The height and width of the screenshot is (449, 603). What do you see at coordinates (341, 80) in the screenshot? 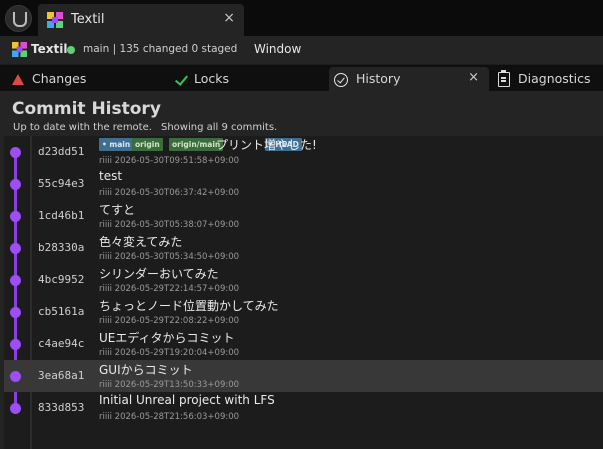
I see `circle-check-icon` at bounding box center [341, 80].